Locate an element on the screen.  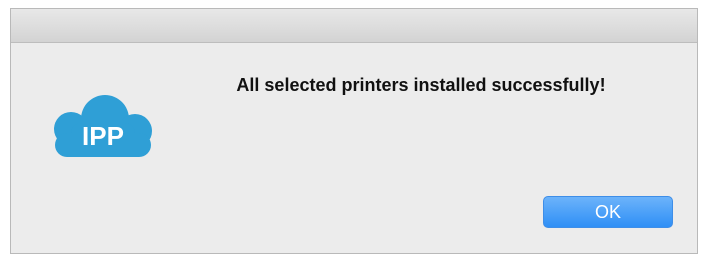
ipp-cloud-icon: IPP is located at coordinates (103, 126).